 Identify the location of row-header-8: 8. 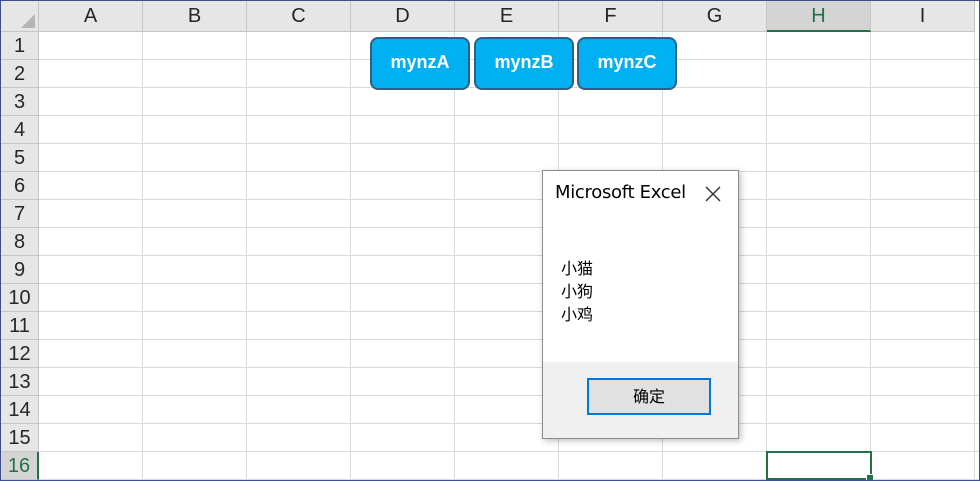
(20, 242).